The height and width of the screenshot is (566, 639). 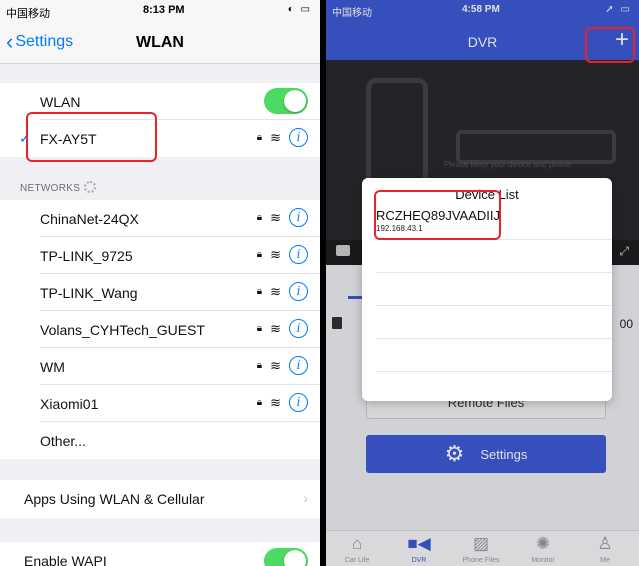 What do you see at coordinates (65, 559) in the screenshot?
I see `enable-wapi-label: Enable WAPI` at bounding box center [65, 559].